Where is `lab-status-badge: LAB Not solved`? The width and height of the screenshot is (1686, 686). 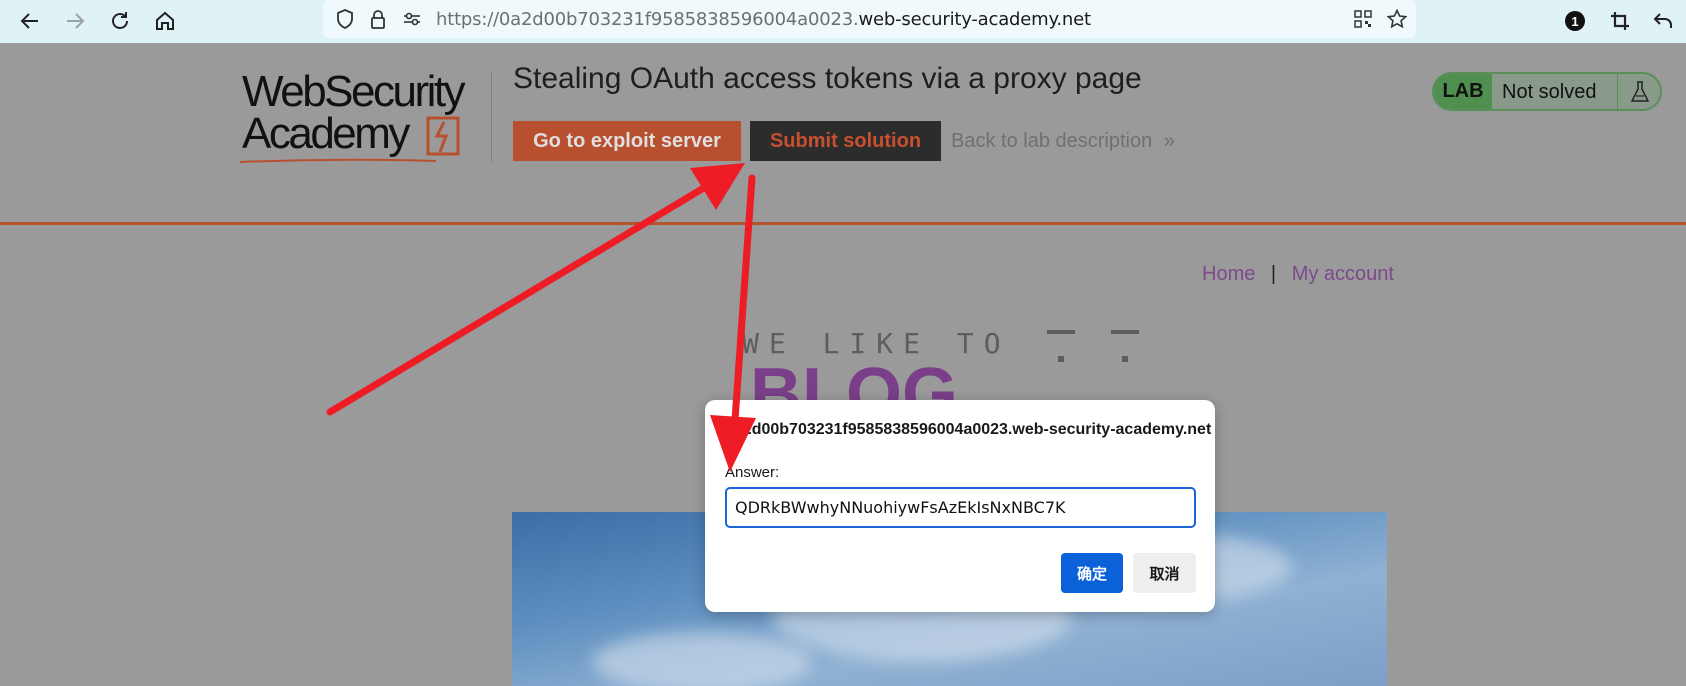
lab-status-badge: LAB Not solved is located at coordinates (1547, 91).